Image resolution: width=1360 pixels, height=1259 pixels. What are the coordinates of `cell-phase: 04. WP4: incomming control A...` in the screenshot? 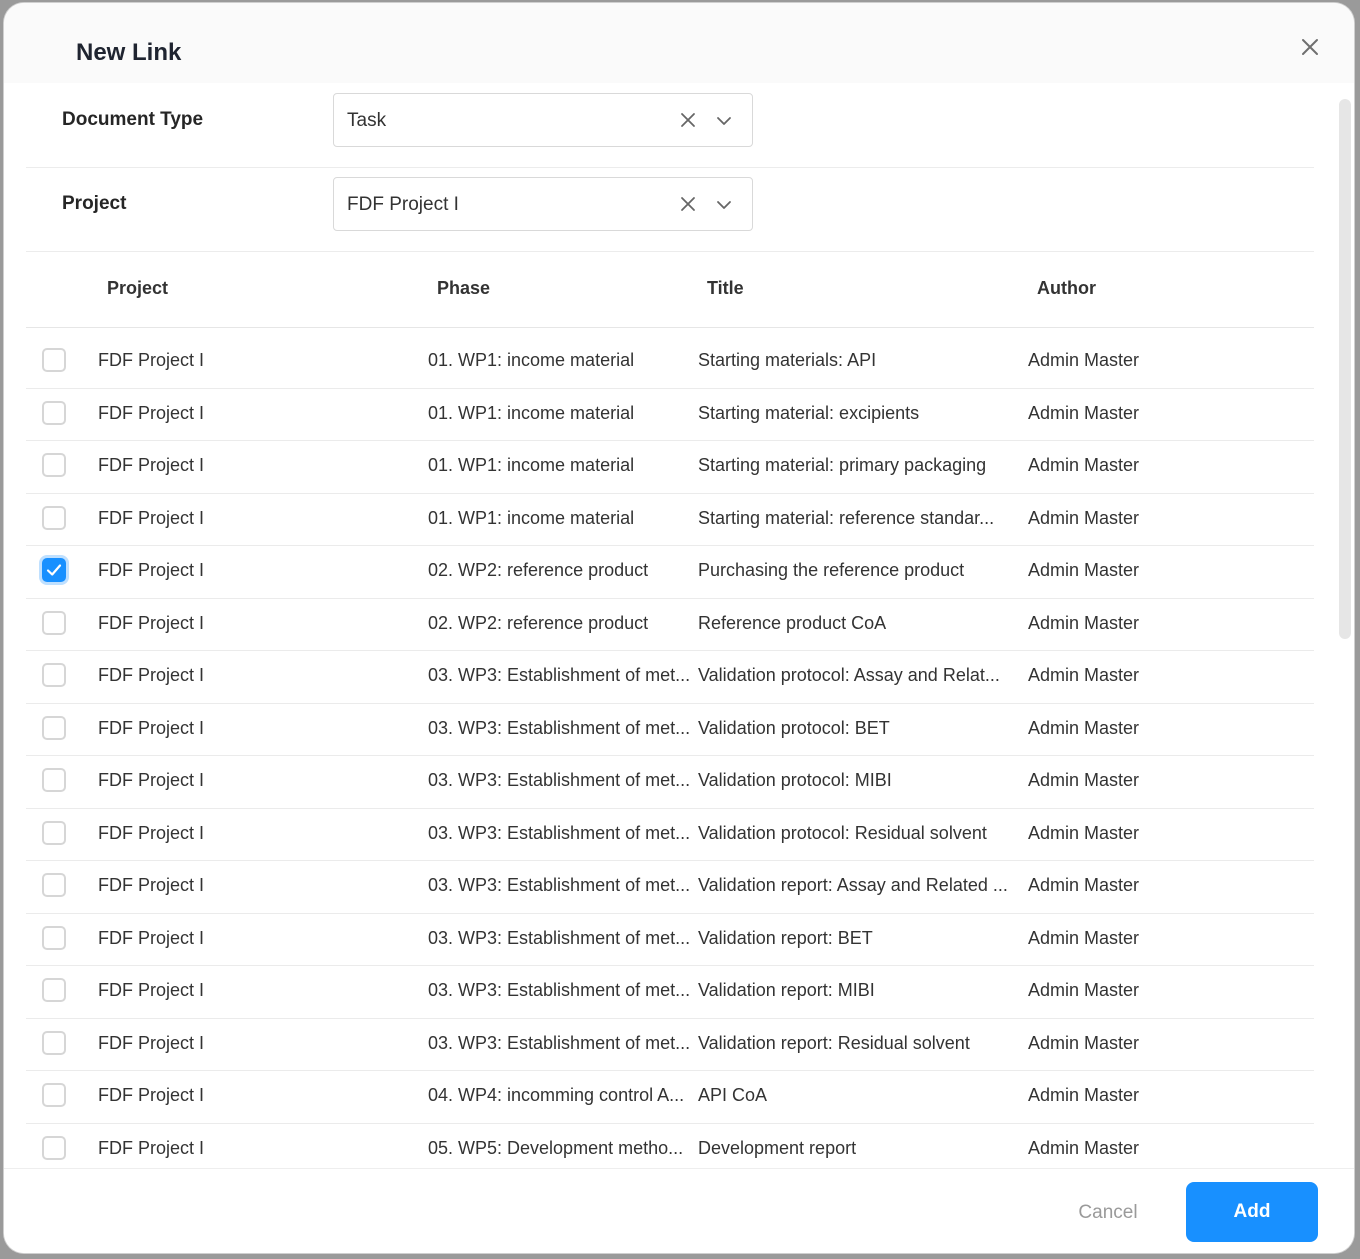 It's located at (556, 1095).